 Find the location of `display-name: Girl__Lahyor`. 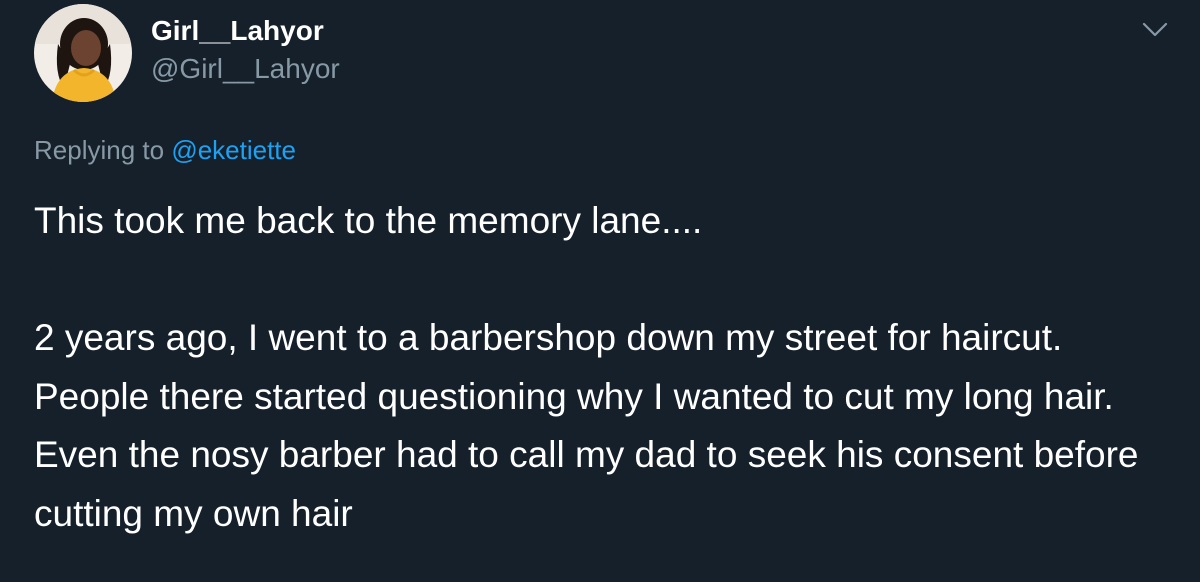

display-name: Girl__Lahyor is located at coordinates (237, 31).